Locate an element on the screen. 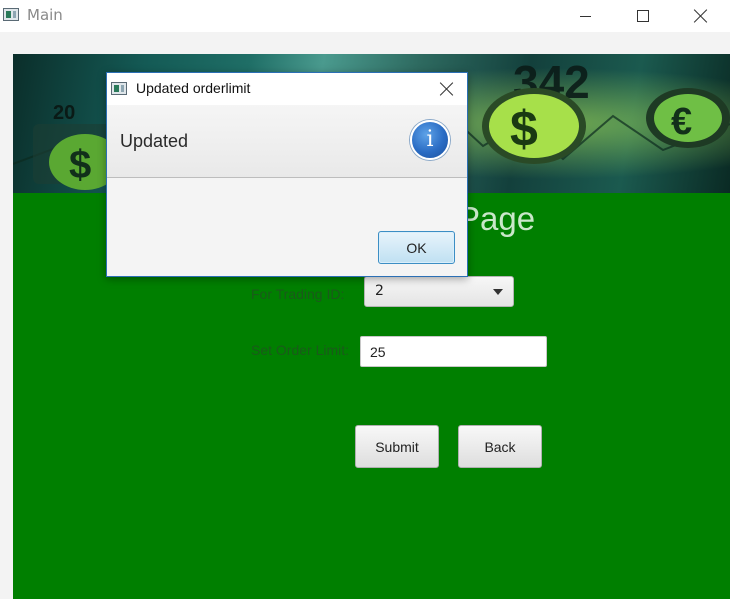 This screenshot has width=730, height=599. dialog-app-icon is located at coordinates (119, 88).